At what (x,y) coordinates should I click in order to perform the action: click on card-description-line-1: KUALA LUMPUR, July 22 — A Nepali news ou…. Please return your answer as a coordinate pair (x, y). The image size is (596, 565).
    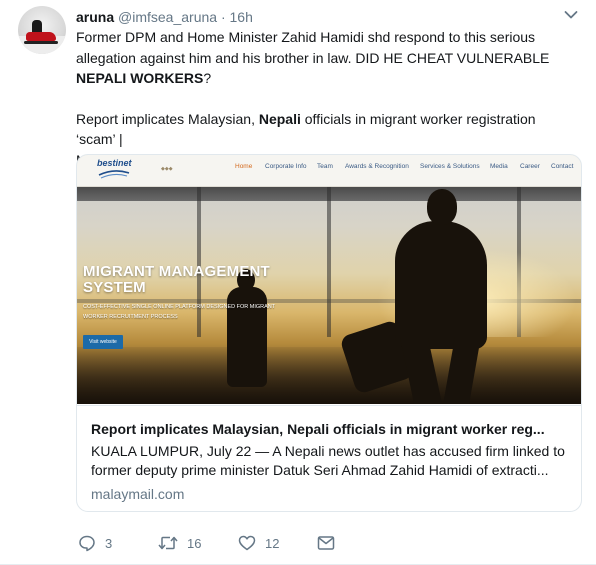
    Looking at the image, I should click on (328, 451).